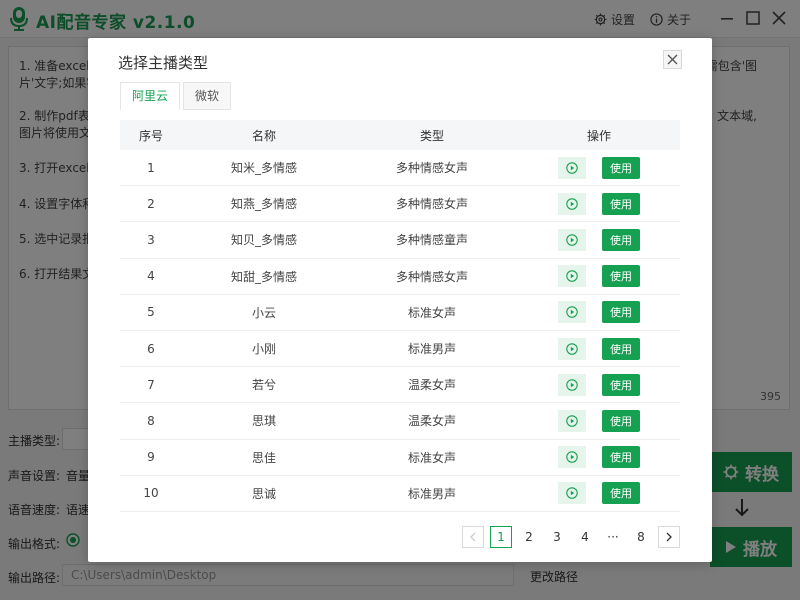 This screenshot has height=600, width=800. What do you see at coordinates (400, 458) in the screenshot?
I see `table-row: 9 思佳 标准女声 使用` at bounding box center [400, 458].